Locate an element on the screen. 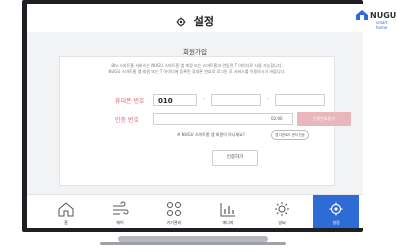 This screenshot has width=397, height=252. nav-item-settings: 설정 is located at coordinates (336, 211).